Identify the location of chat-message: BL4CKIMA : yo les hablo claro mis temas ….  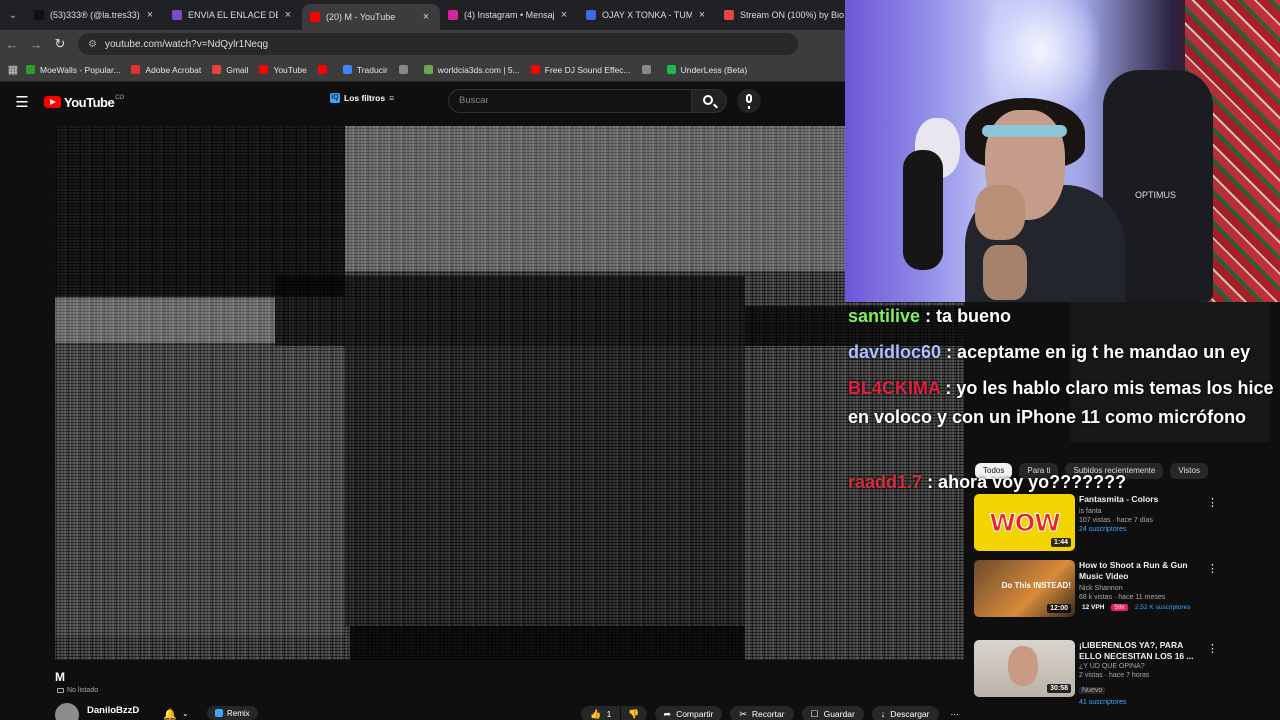
(1063, 403).